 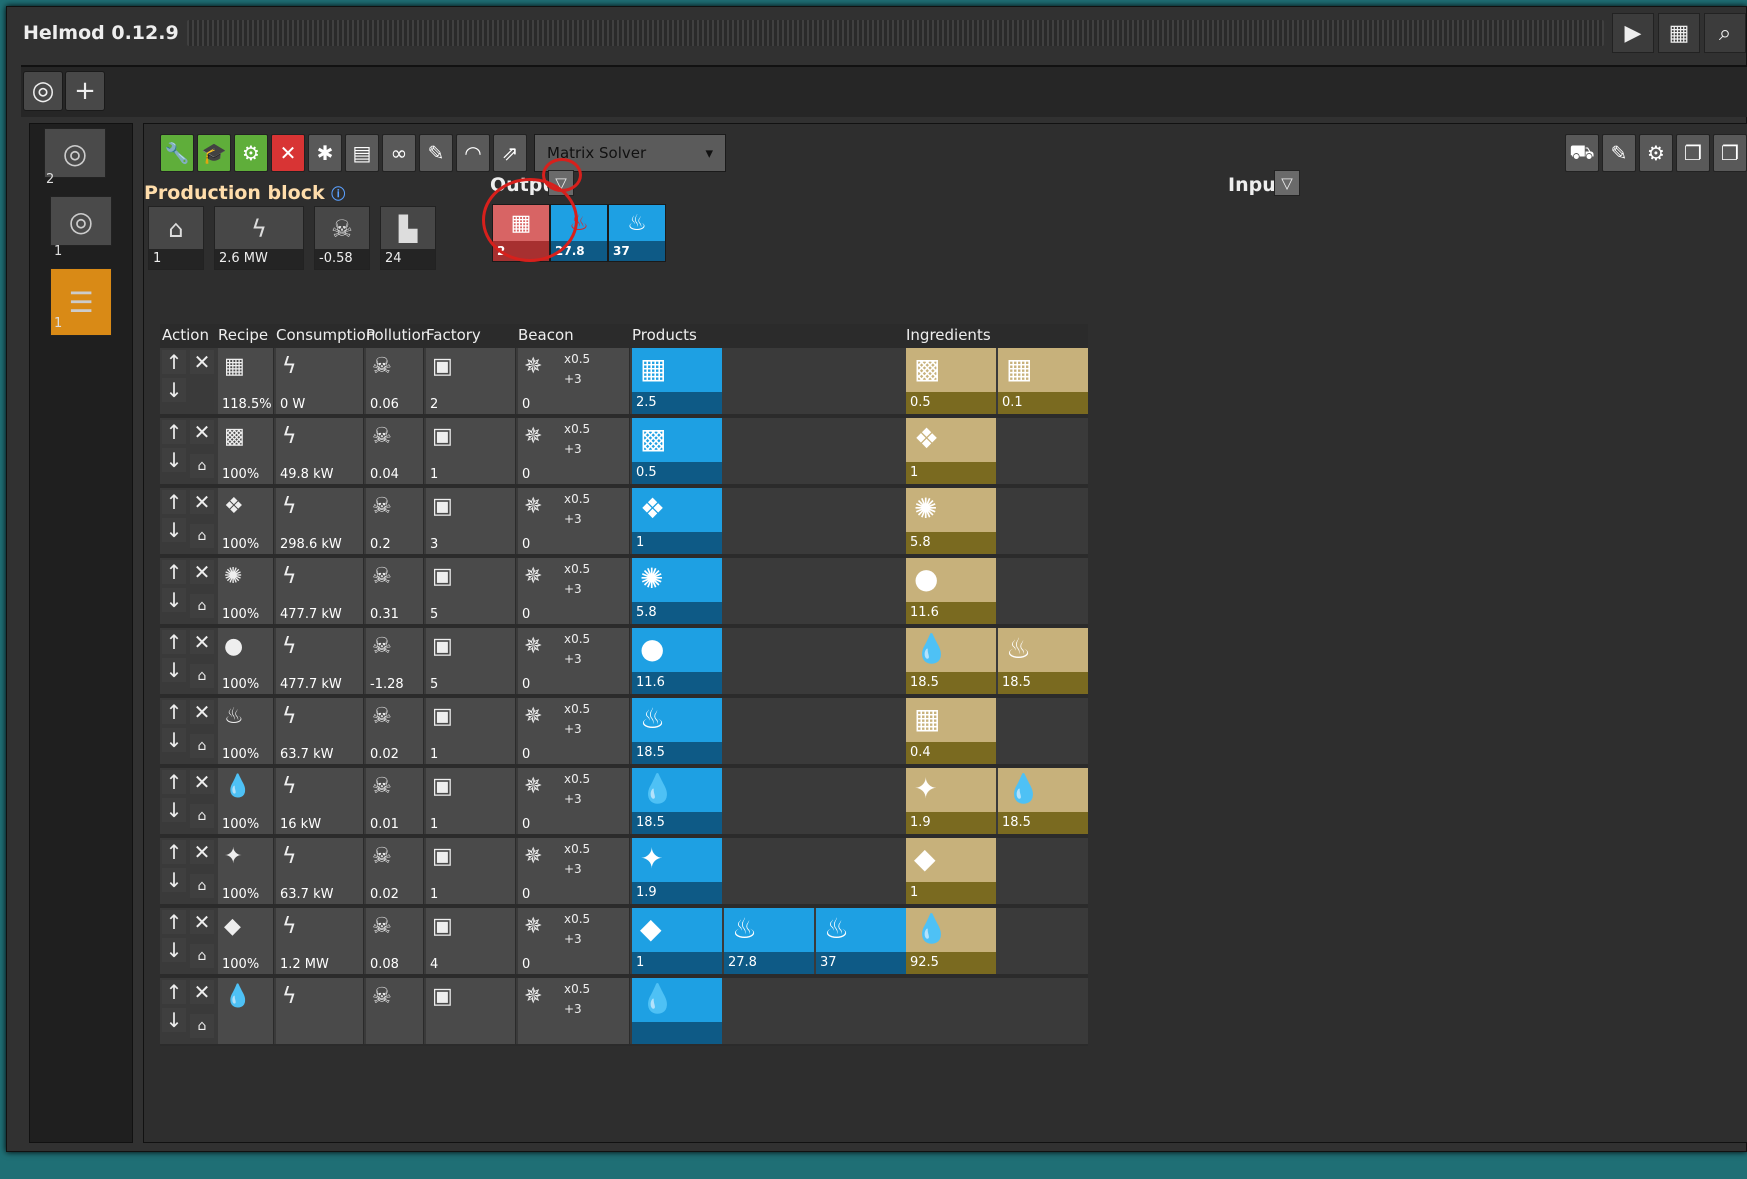 What do you see at coordinates (895, 33) in the screenshot?
I see `drag-handle` at bounding box center [895, 33].